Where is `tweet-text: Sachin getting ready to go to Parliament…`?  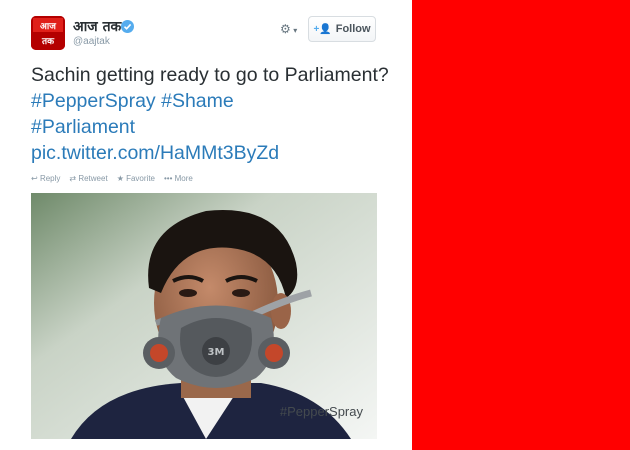
tweet-text: Sachin getting ready to go to Parliament… is located at coordinates (216, 114).